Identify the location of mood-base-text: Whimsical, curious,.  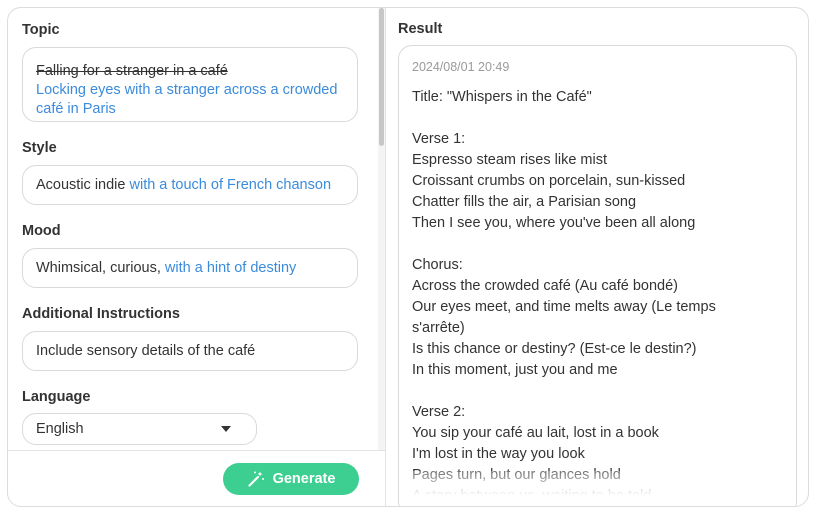
(98, 267).